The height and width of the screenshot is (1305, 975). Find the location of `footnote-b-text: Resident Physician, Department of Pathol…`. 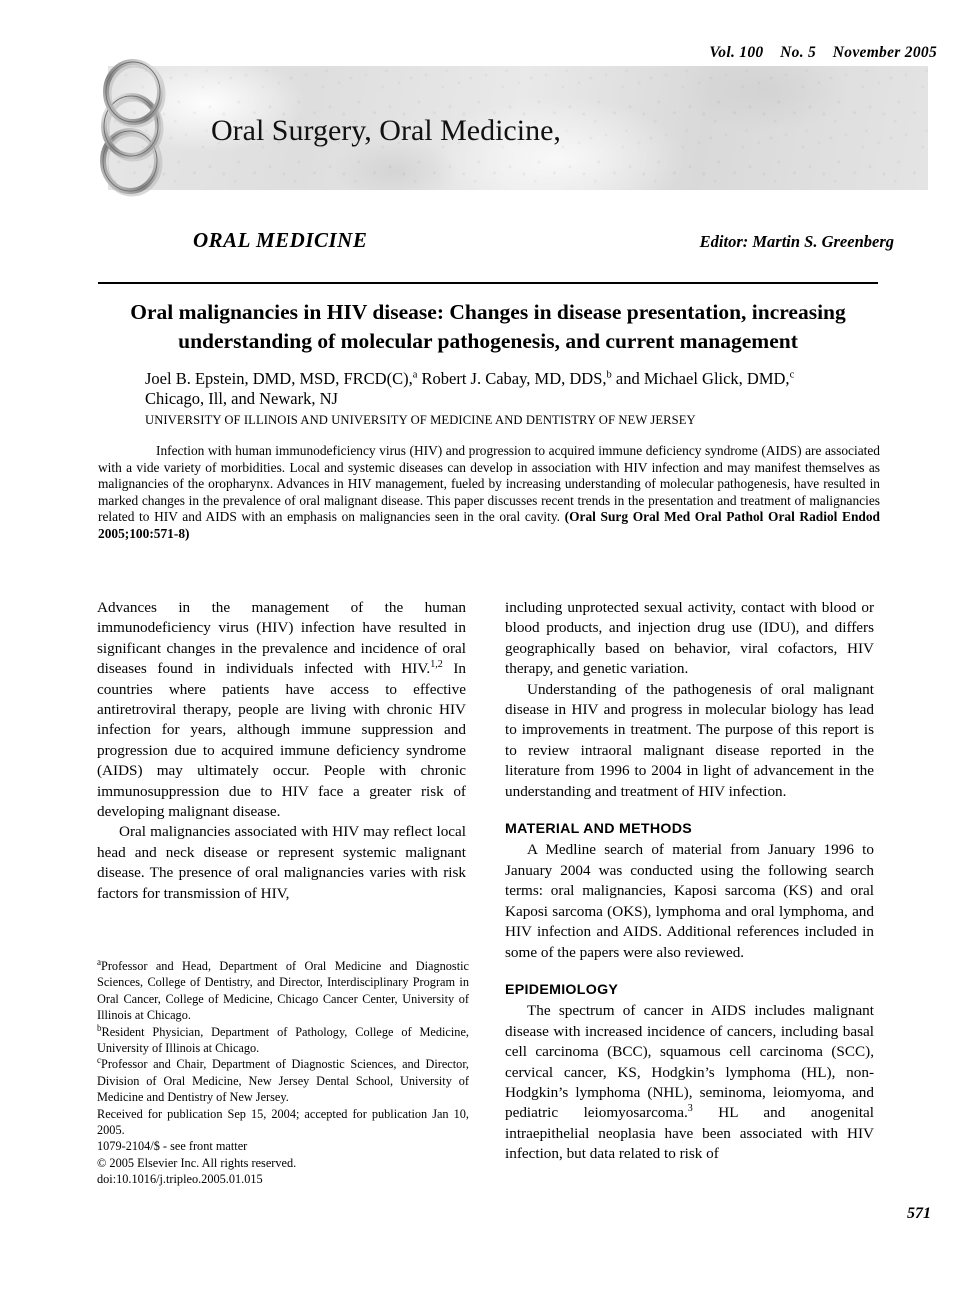

footnote-b-text: Resident Physician, Department of Pathol… is located at coordinates (283, 1040).